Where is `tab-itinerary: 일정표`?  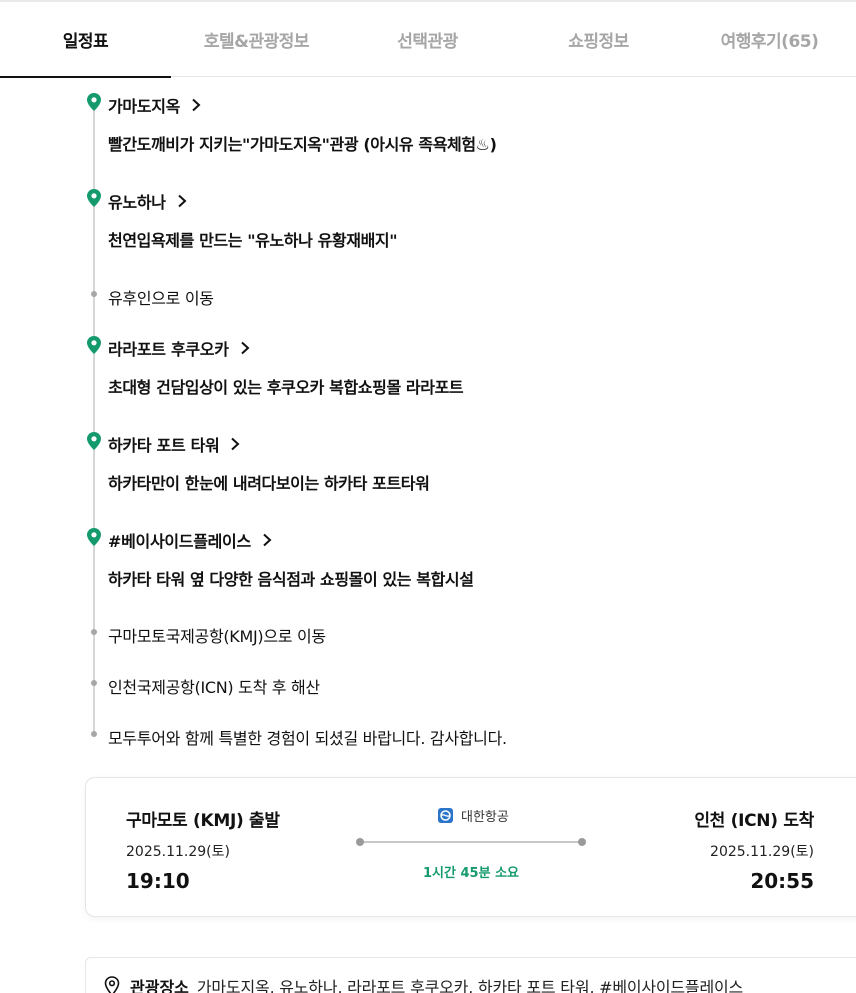 tab-itinerary: 일정표 is located at coordinates (85, 40).